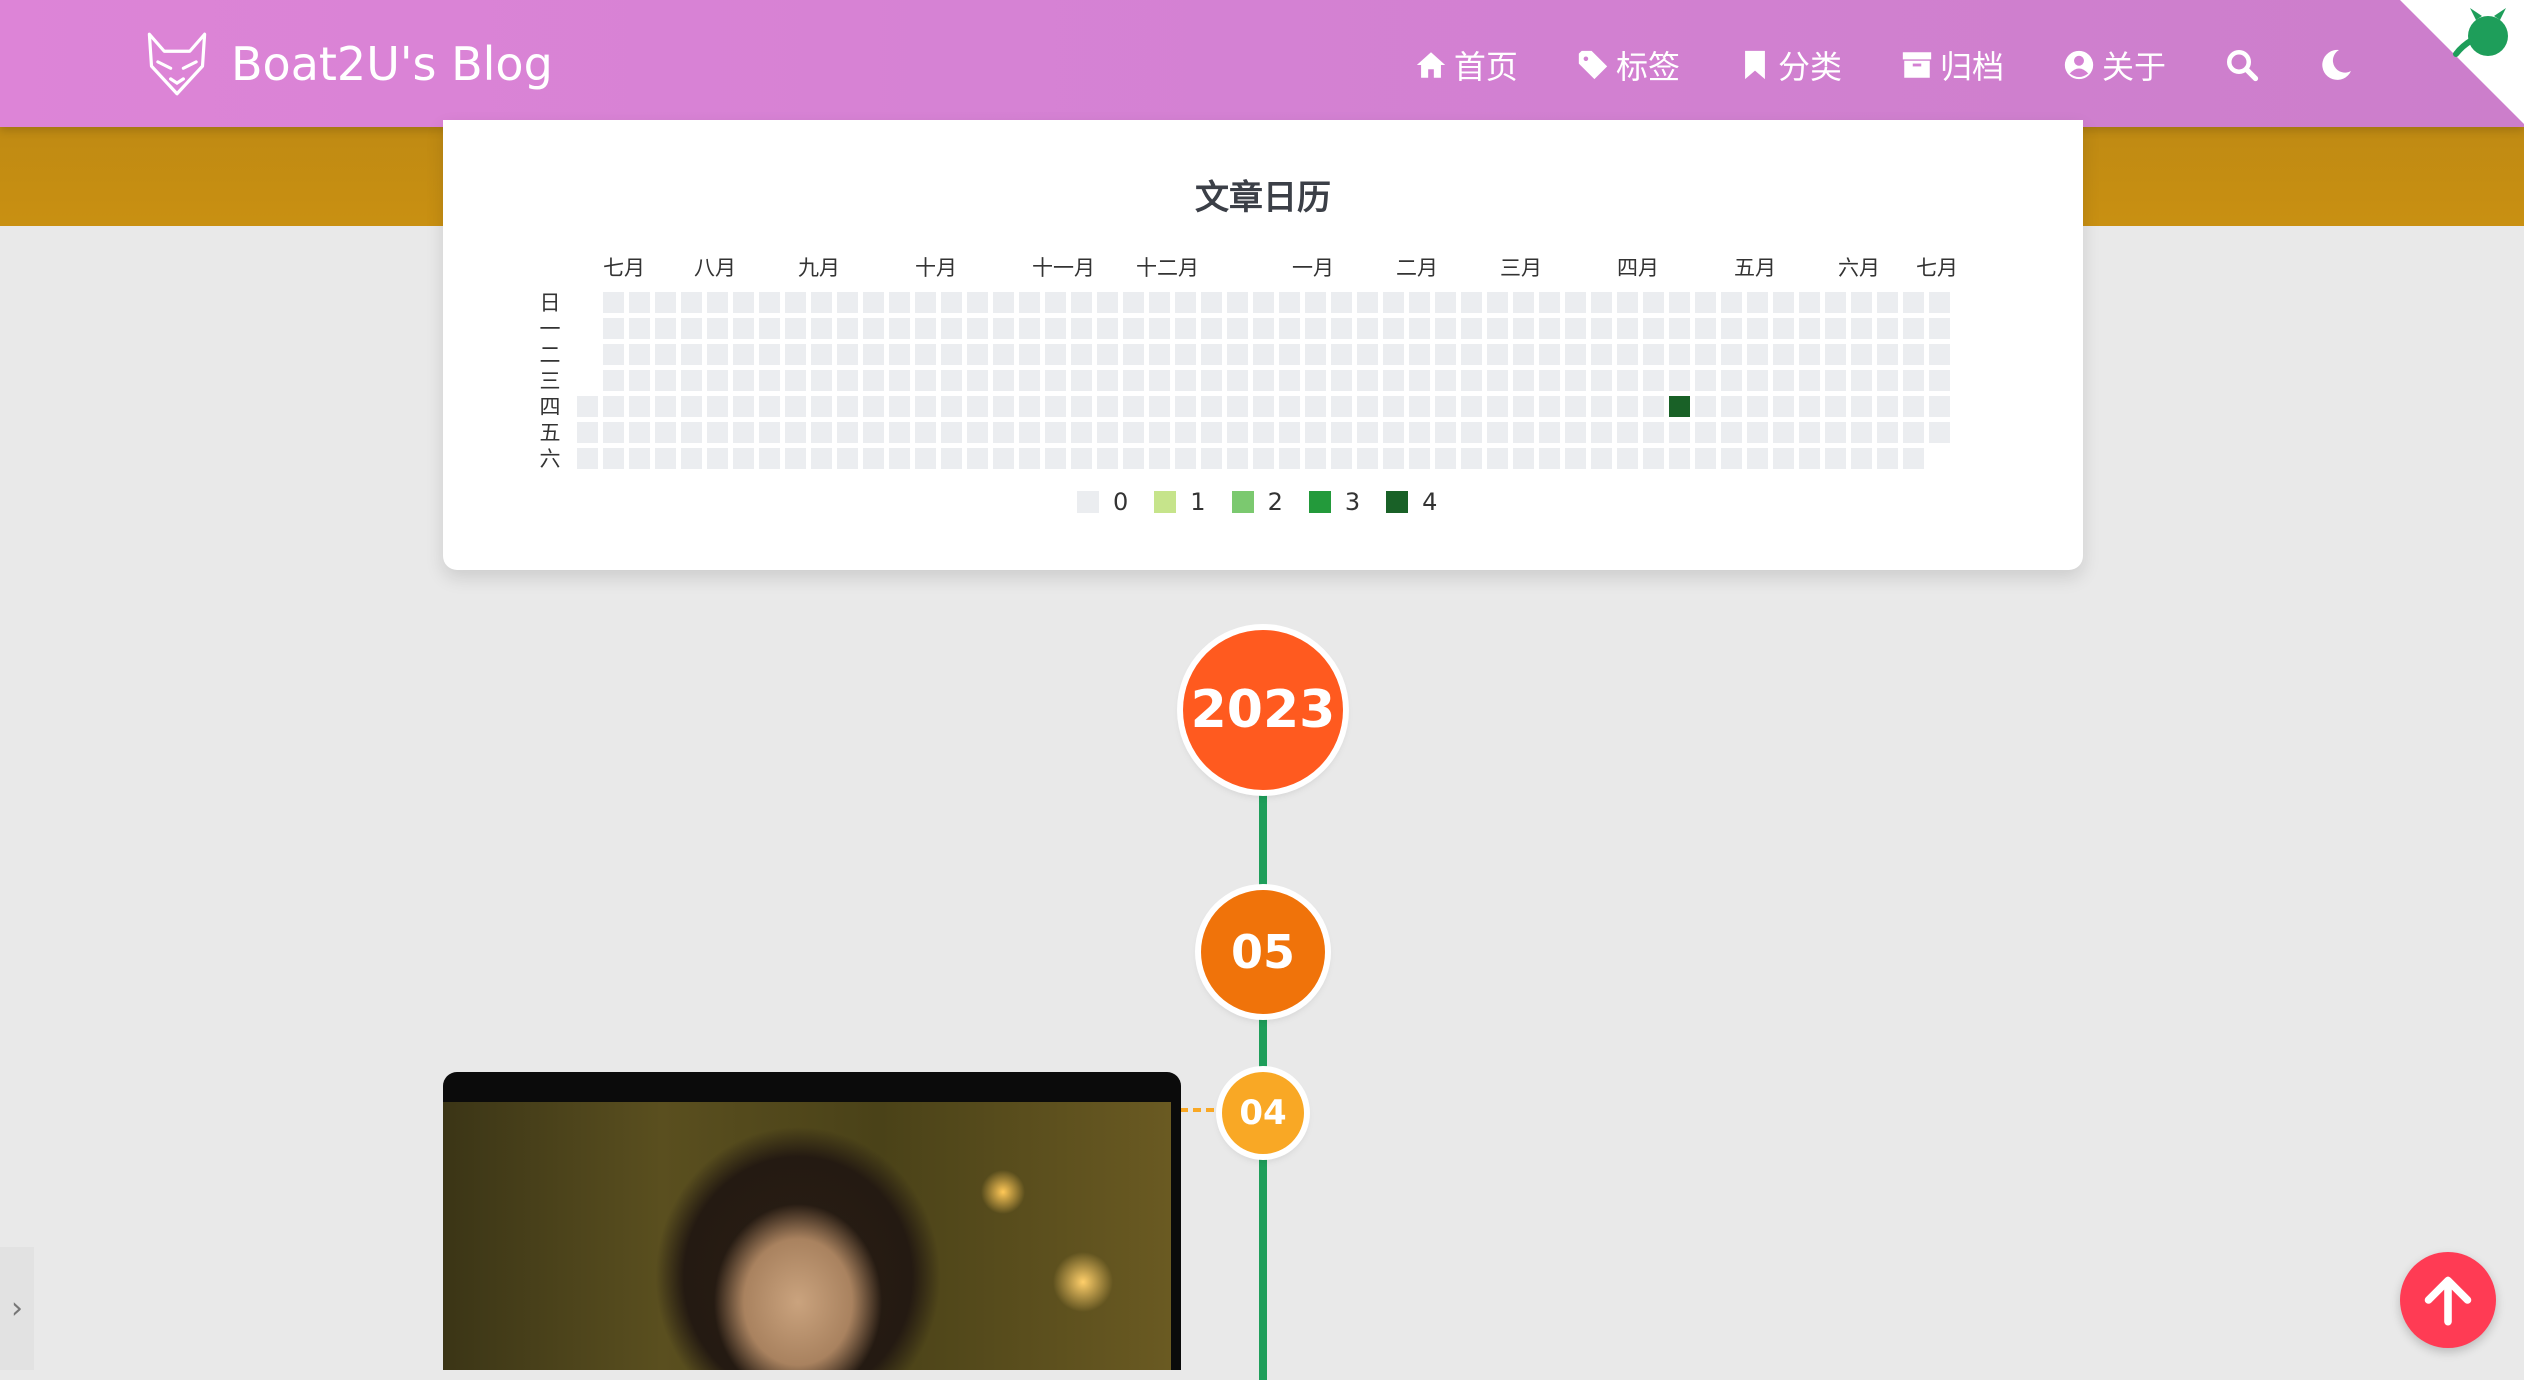  I want to click on nav-item-home: 首页, so click(1466, 65).